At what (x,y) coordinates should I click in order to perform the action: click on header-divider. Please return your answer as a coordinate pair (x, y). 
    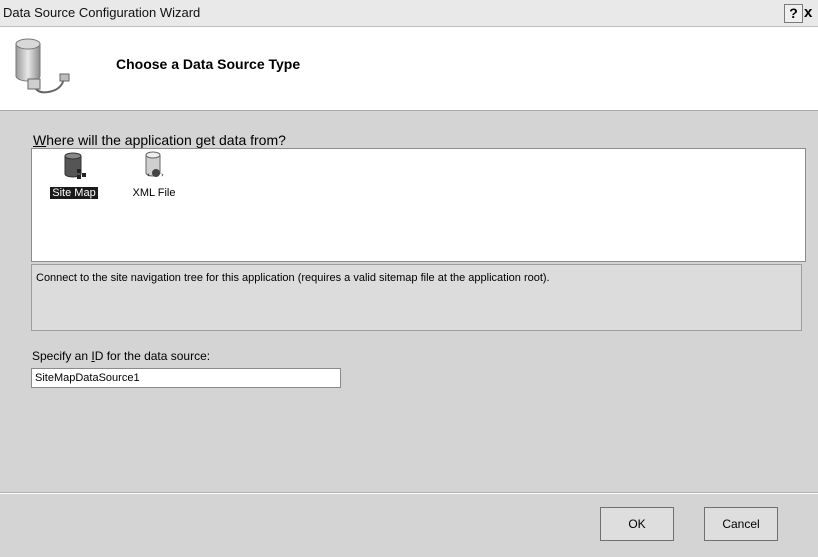
    Looking at the image, I should click on (409, 110).